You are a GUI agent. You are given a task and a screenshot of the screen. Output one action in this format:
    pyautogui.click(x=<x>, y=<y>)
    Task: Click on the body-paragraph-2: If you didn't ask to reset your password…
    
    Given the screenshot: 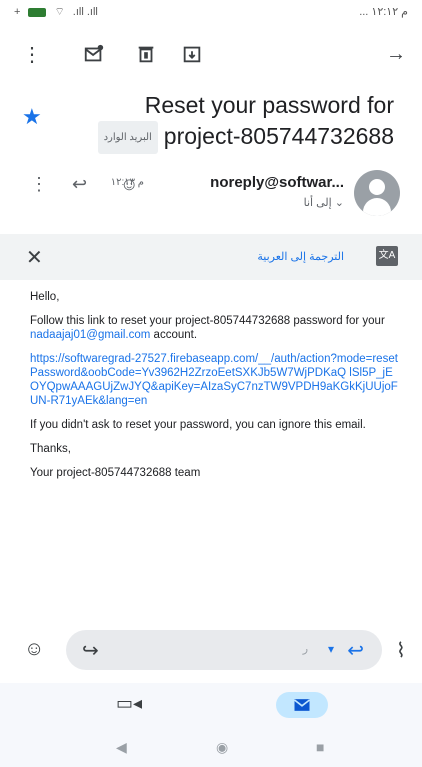 What is the action you would take?
    pyautogui.click(x=198, y=425)
    